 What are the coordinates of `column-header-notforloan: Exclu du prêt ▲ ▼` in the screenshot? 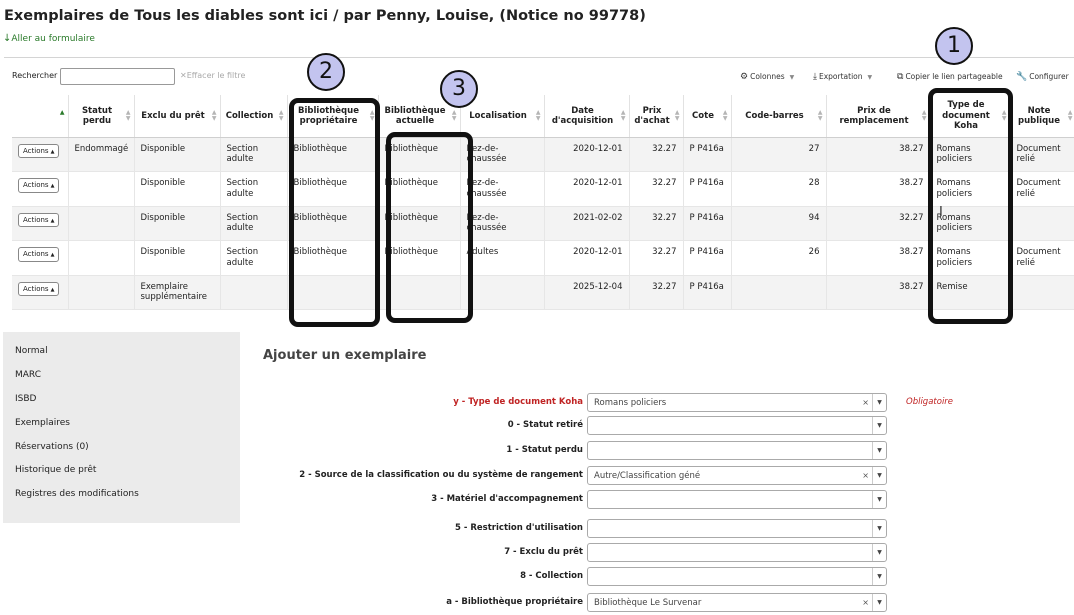 It's located at (177, 116).